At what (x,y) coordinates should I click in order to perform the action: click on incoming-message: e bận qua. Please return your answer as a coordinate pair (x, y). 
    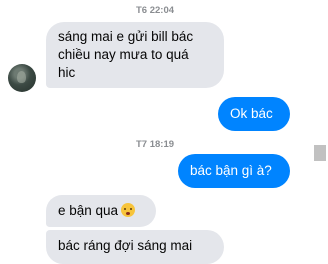
    Looking at the image, I should click on (101, 211).